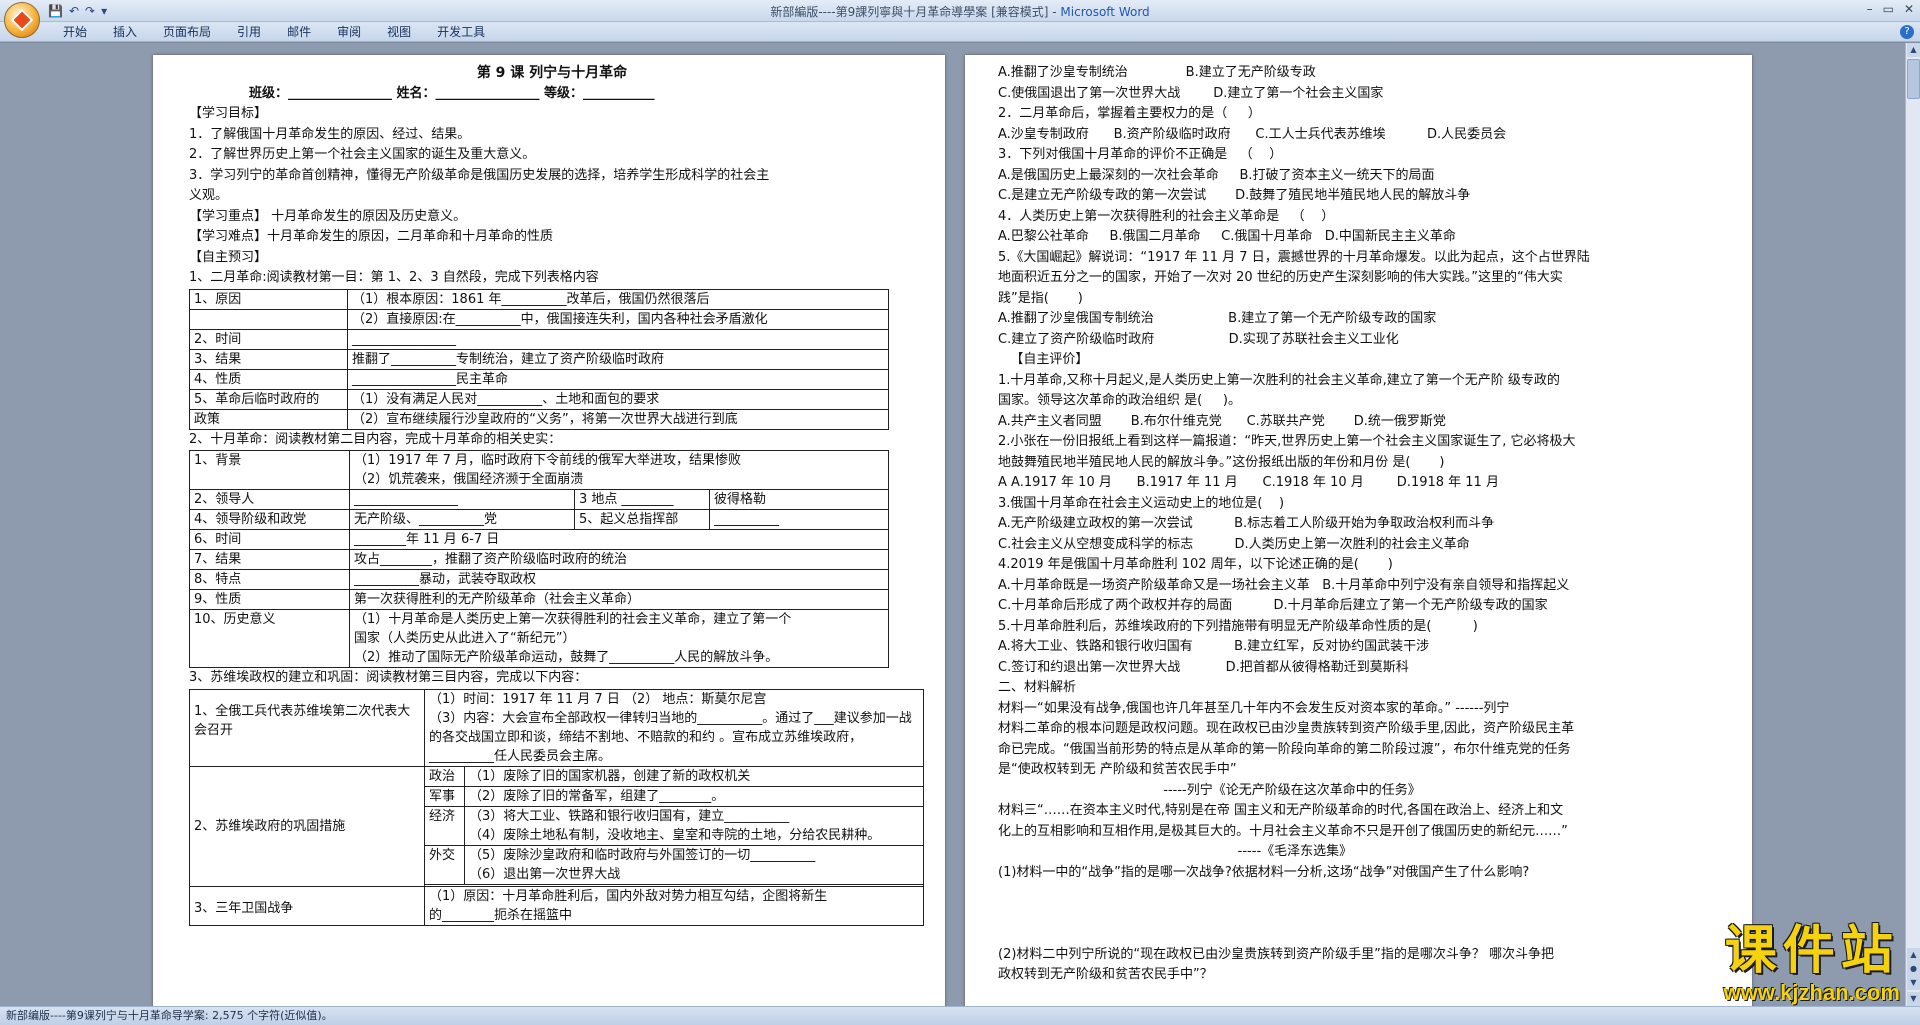  Describe the element at coordinates (1913, 50) in the screenshot. I see `scroll-up-icon: ▲` at that location.